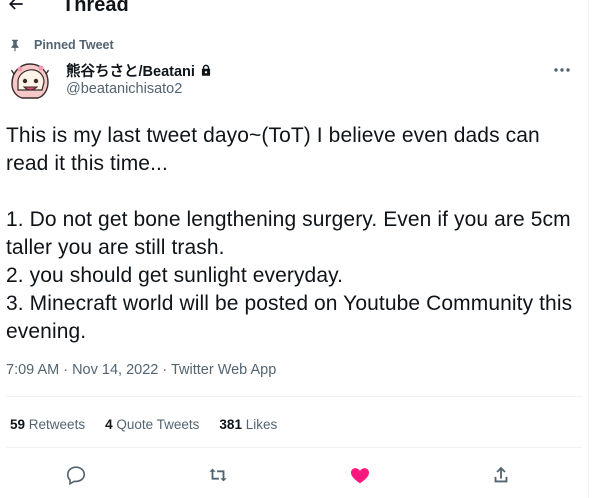 Image resolution: width=596 pixels, height=498 pixels. I want to click on author-name-row: 熊谷ちさと/Beatani, so click(139, 70).